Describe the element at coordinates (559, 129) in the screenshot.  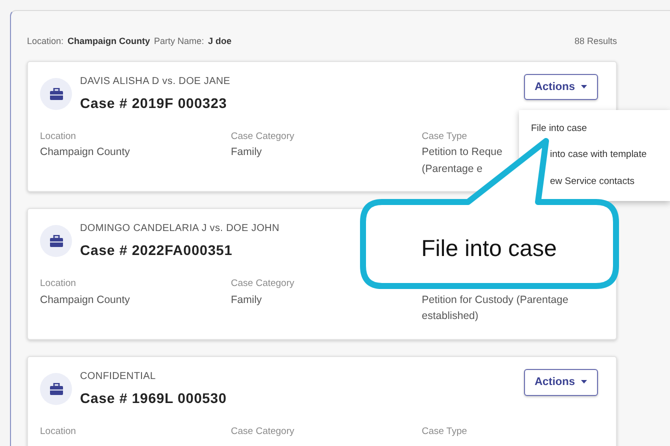
I see `menu-item: File into case` at that location.